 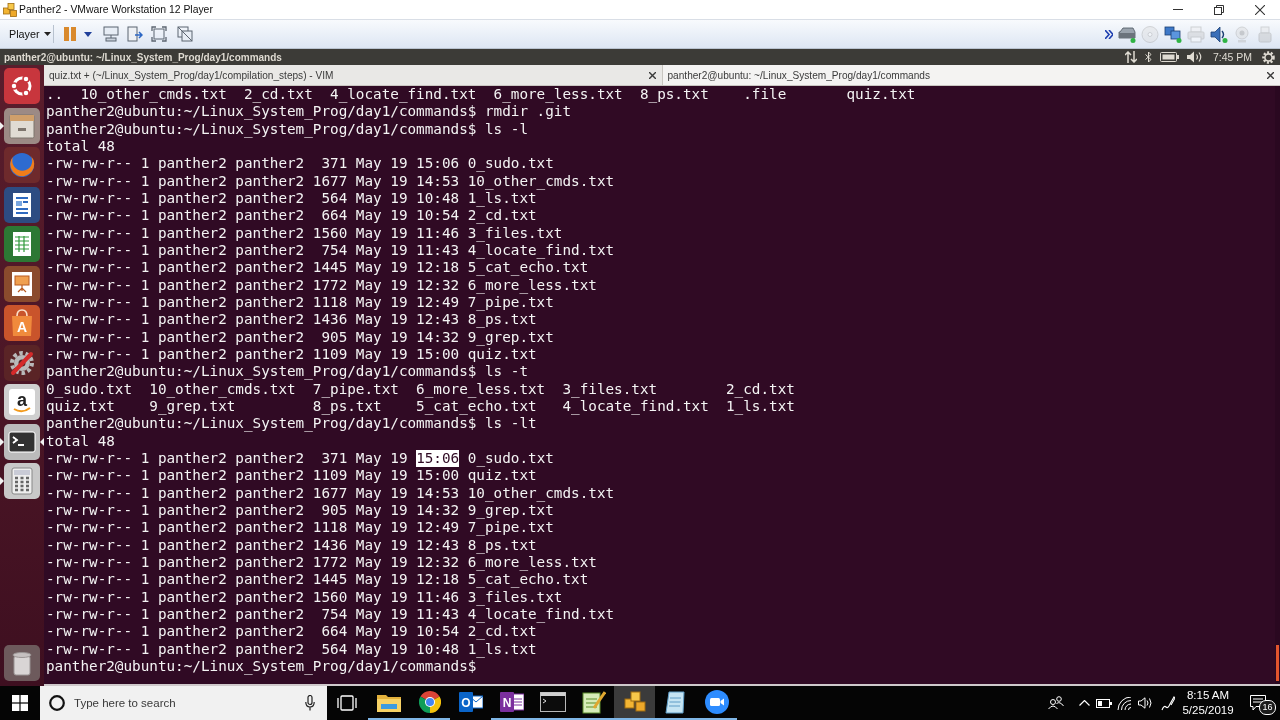 What do you see at coordinates (1208, 695) in the screenshot?
I see `clock-time: 8:15 AM` at bounding box center [1208, 695].